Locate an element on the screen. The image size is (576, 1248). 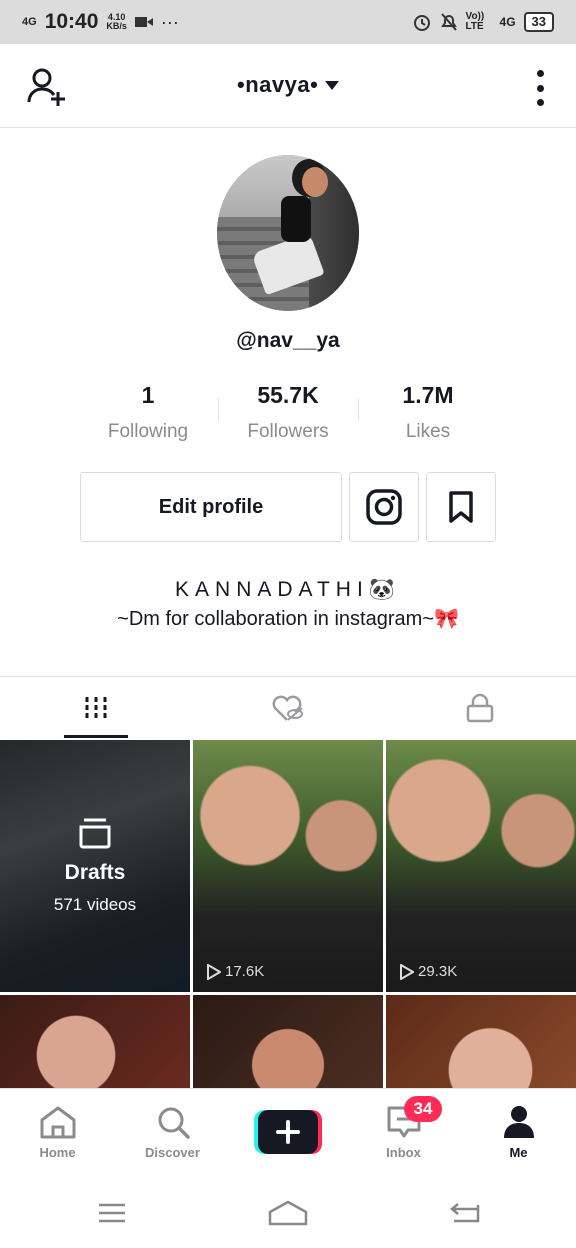
battery-indicator: 33 is located at coordinates (538, 22).